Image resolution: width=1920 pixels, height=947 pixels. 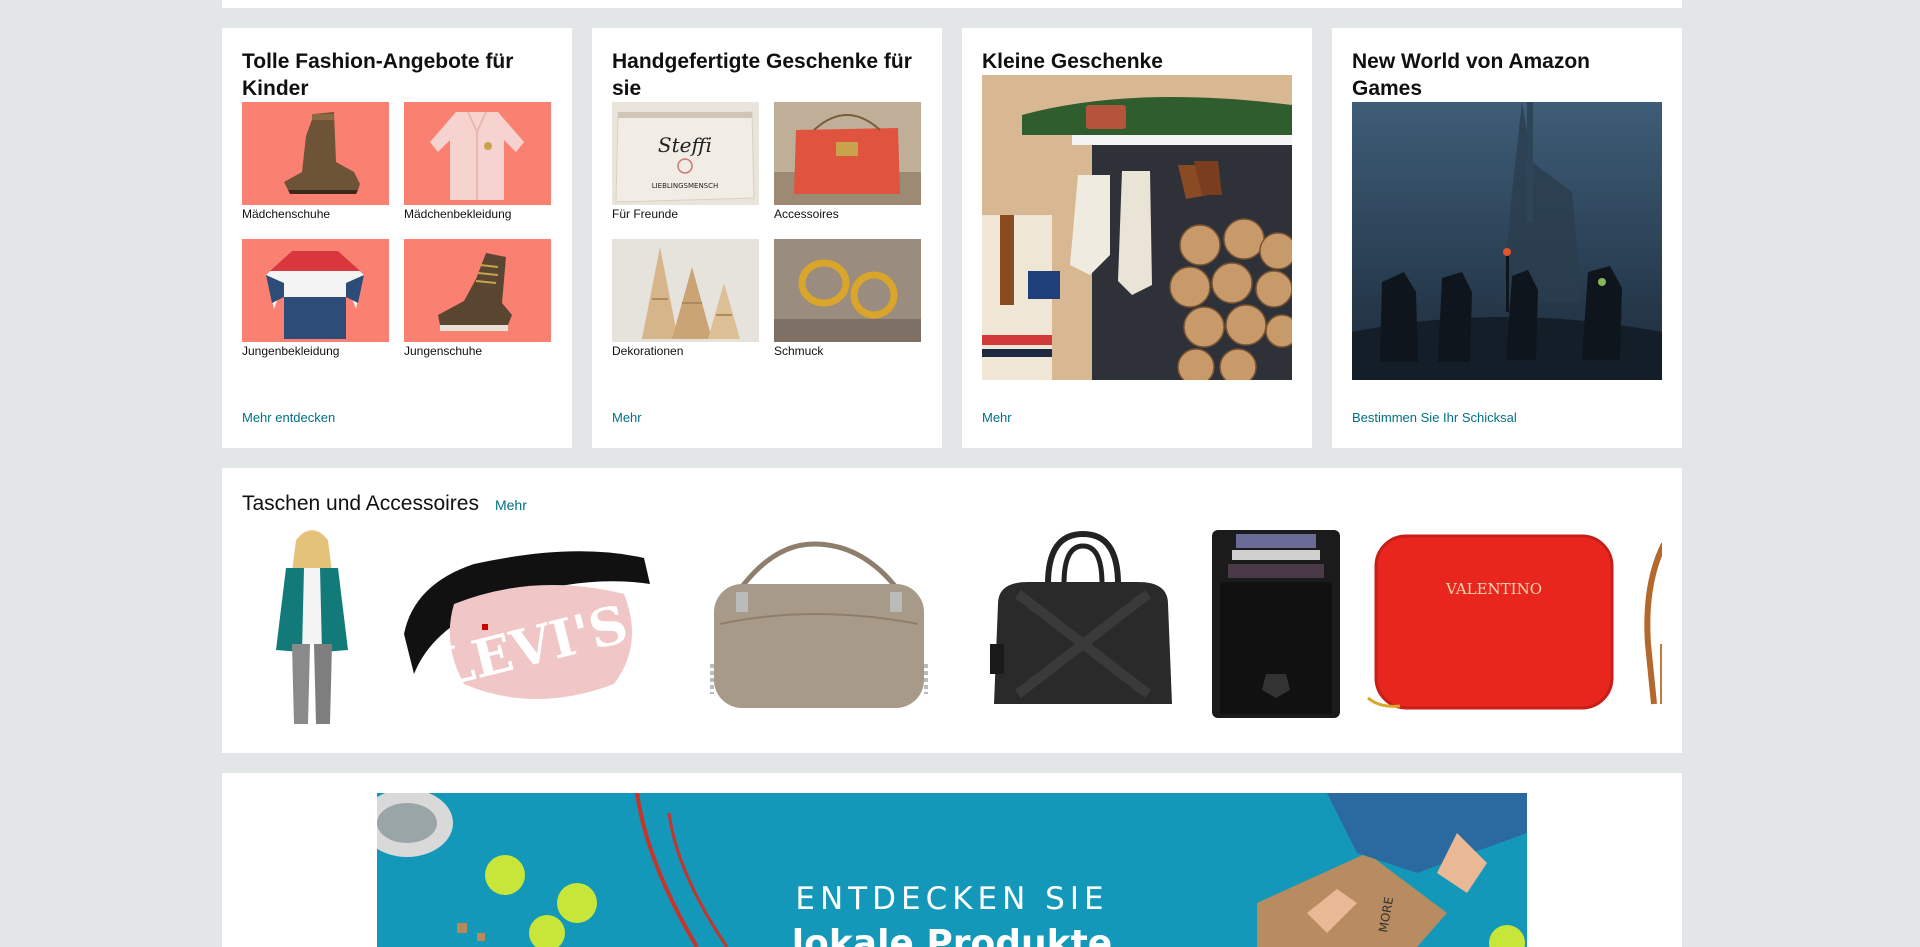 What do you see at coordinates (806, 214) in the screenshot?
I see `tile-caption: Accessoires` at bounding box center [806, 214].